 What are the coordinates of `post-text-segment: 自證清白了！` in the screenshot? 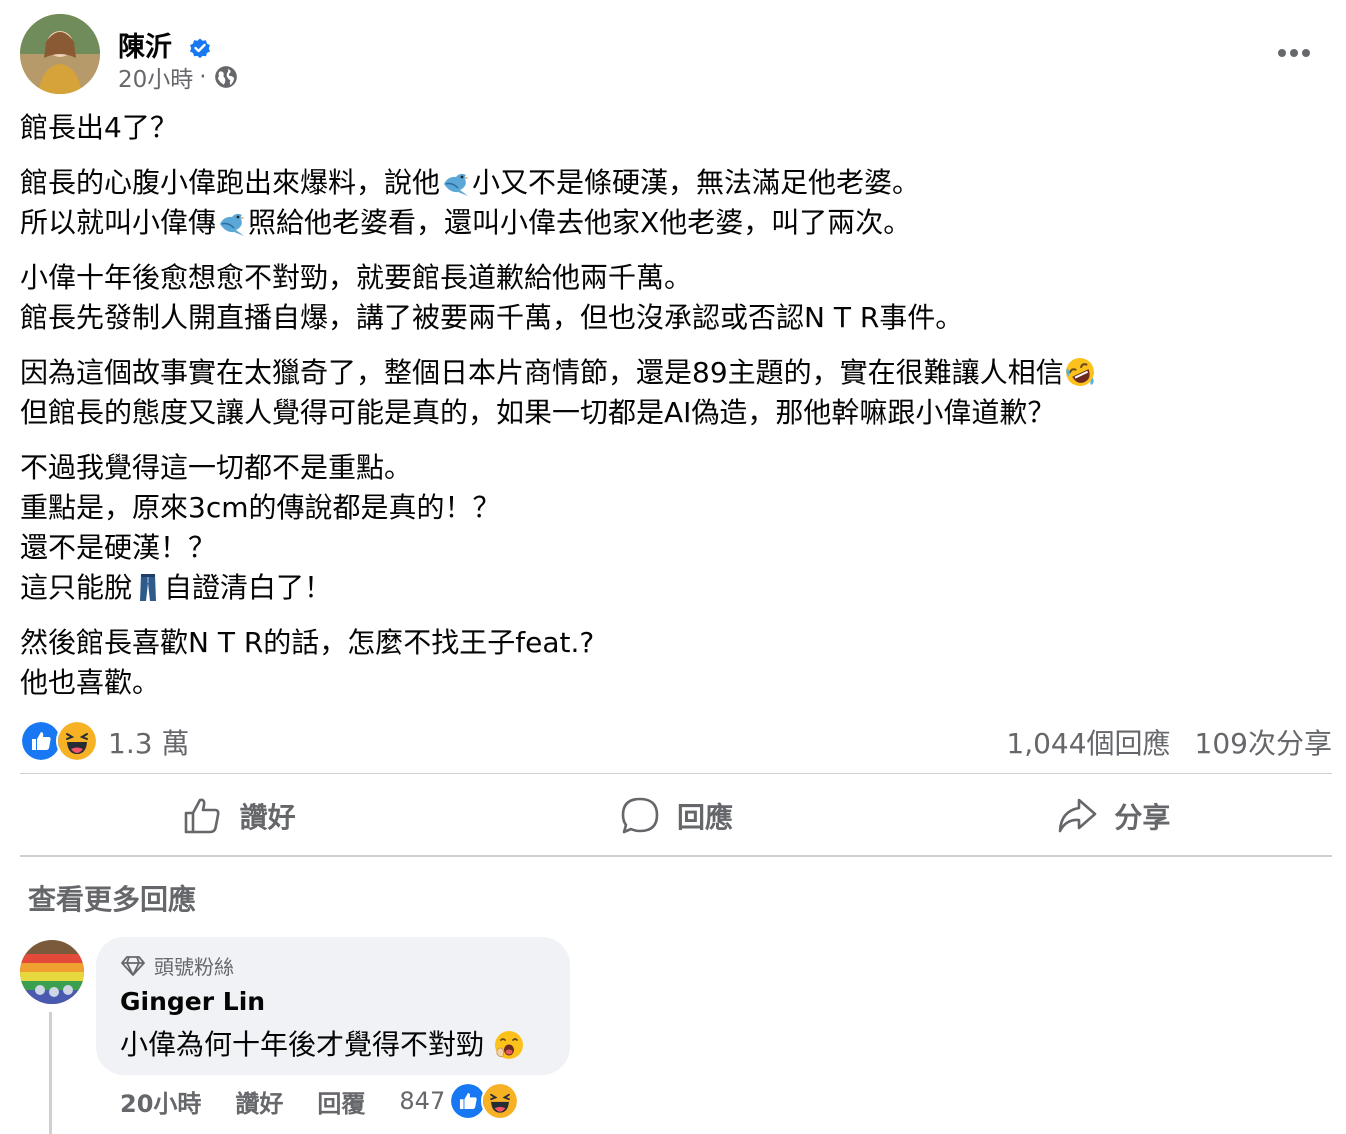 It's located at (248, 587).